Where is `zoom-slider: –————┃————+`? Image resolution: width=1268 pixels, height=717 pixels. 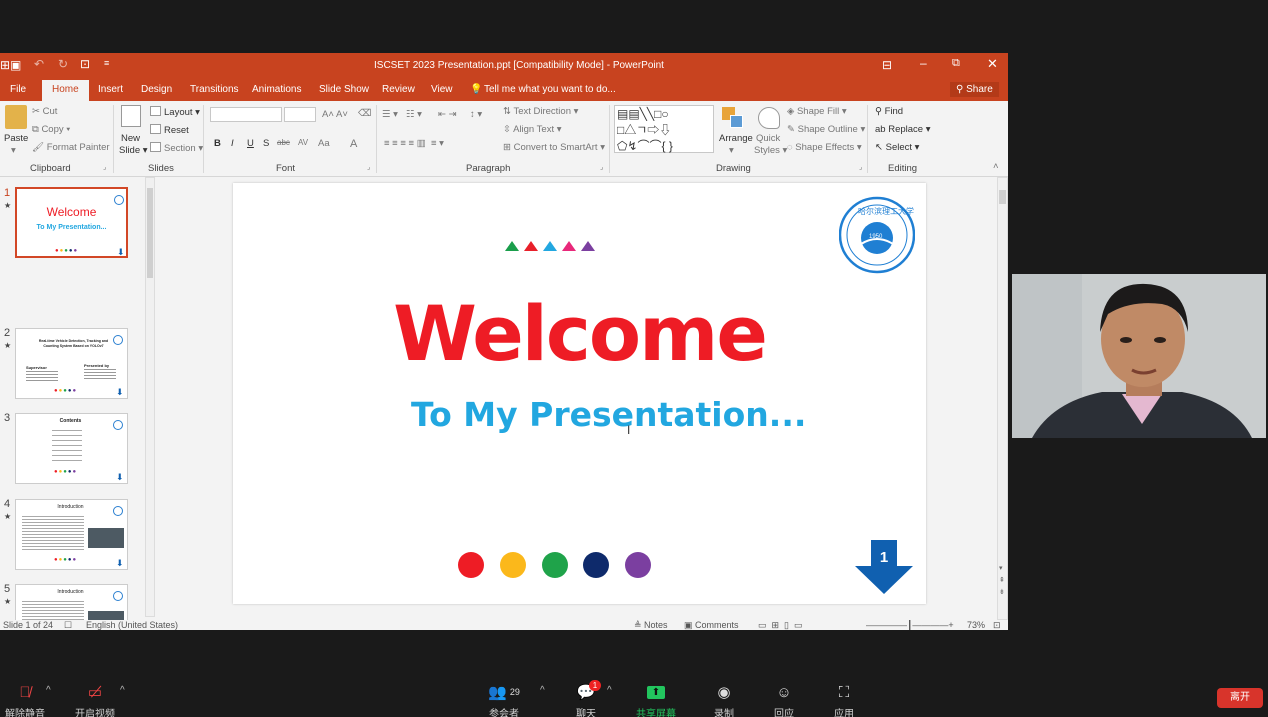 zoom-slider: –————┃————+ is located at coordinates (910, 625).